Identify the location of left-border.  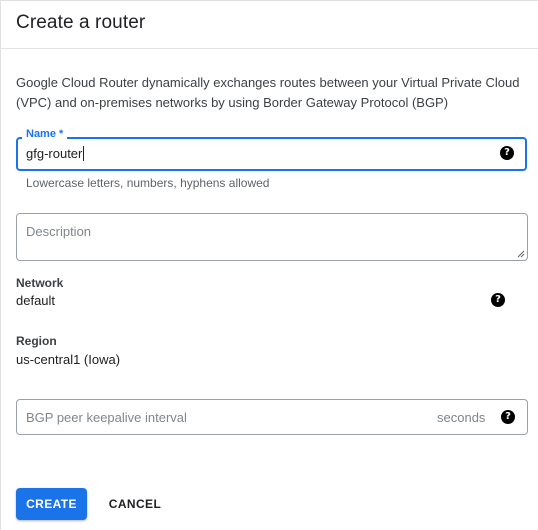
(0, 265).